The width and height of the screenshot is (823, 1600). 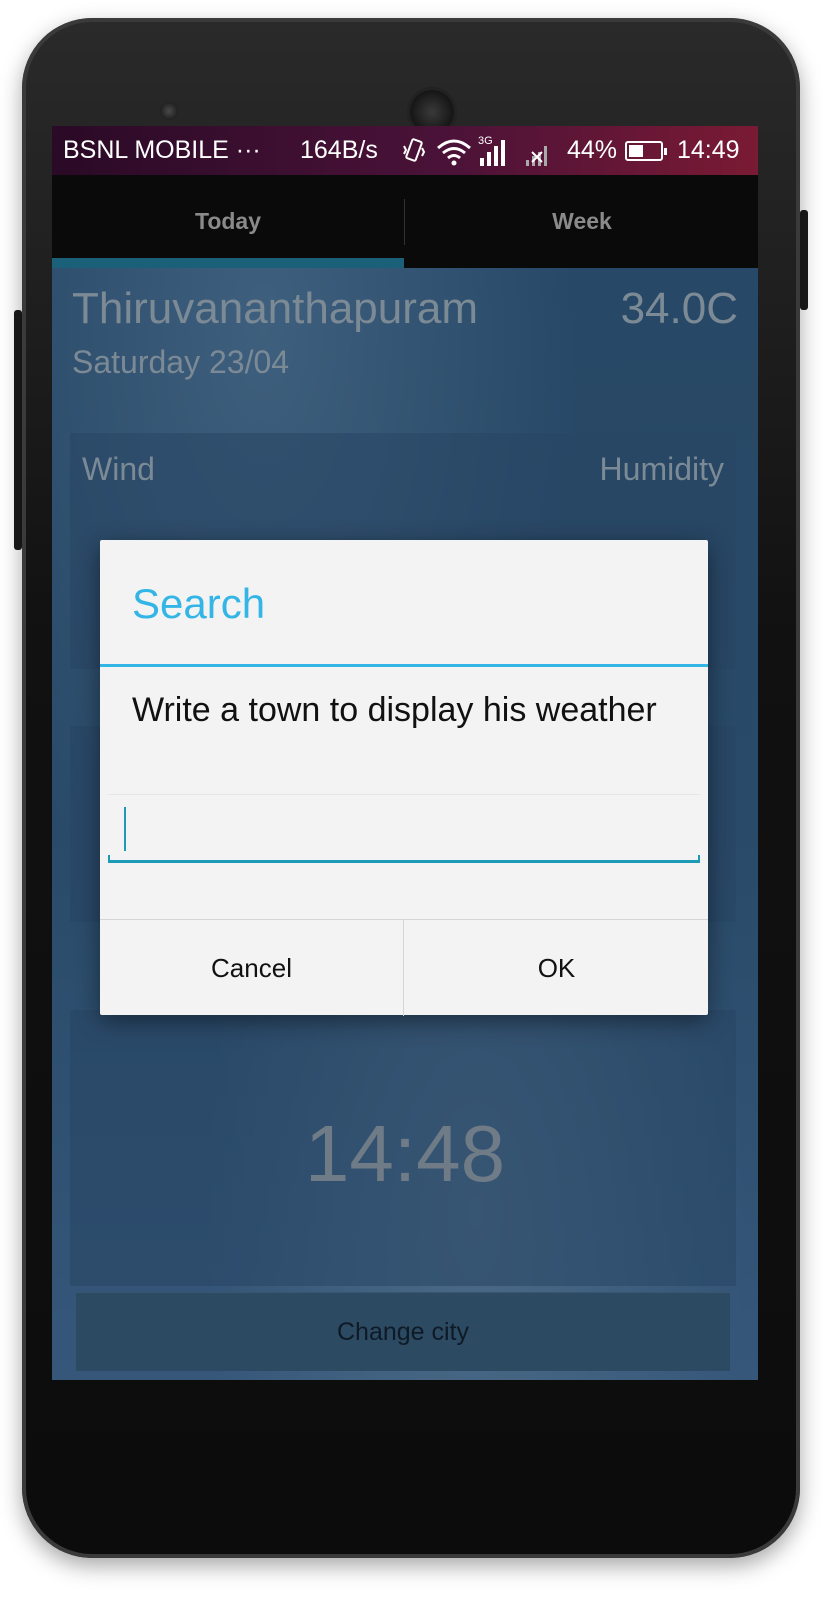 What do you see at coordinates (18, 430) in the screenshot?
I see `phone-side-button-left` at bounding box center [18, 430].